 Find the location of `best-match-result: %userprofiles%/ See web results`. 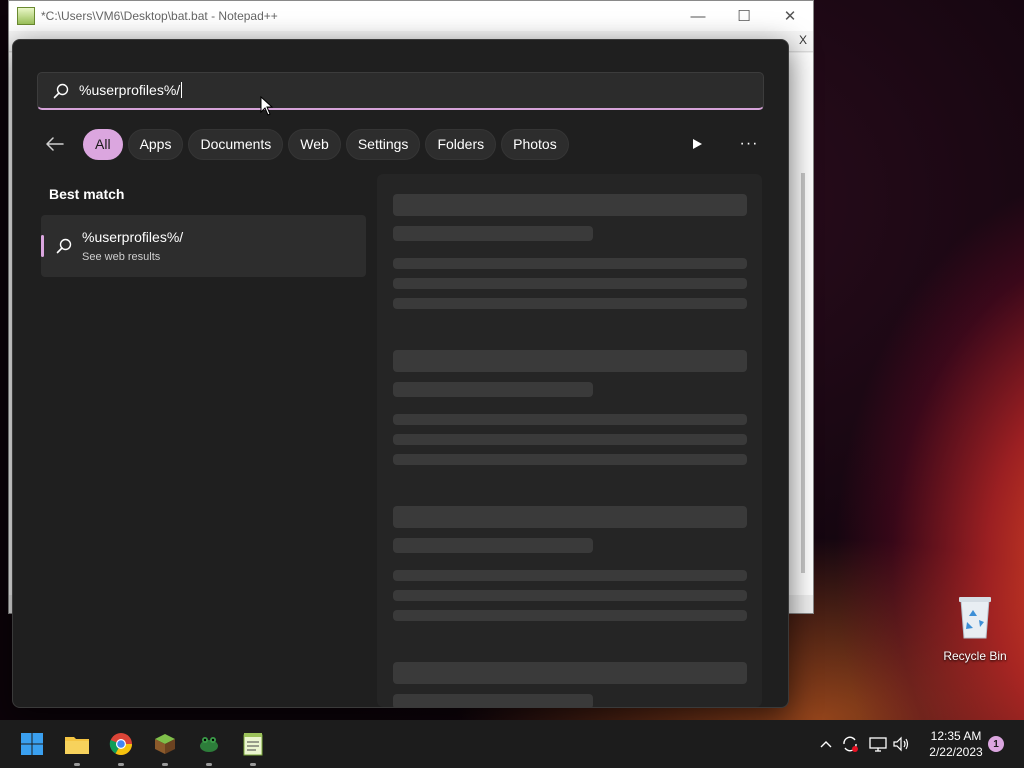

best-match-result: %userprofiles%/ See web results is located at coordinates (203, 246).